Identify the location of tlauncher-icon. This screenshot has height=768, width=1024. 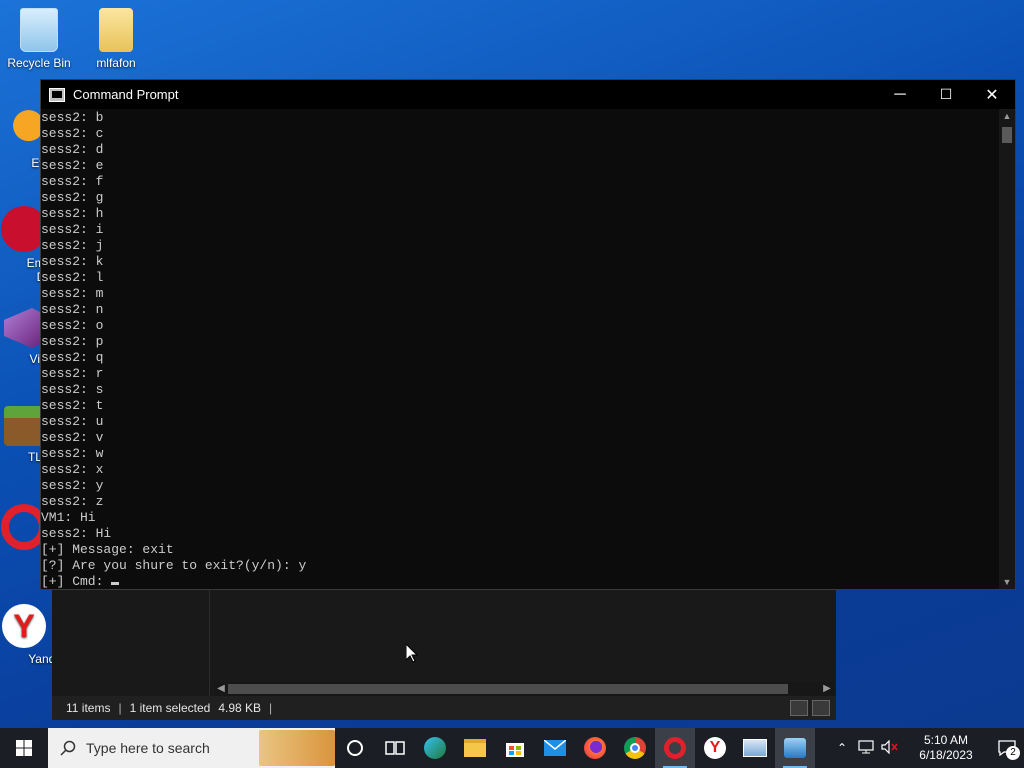
(24, 426).